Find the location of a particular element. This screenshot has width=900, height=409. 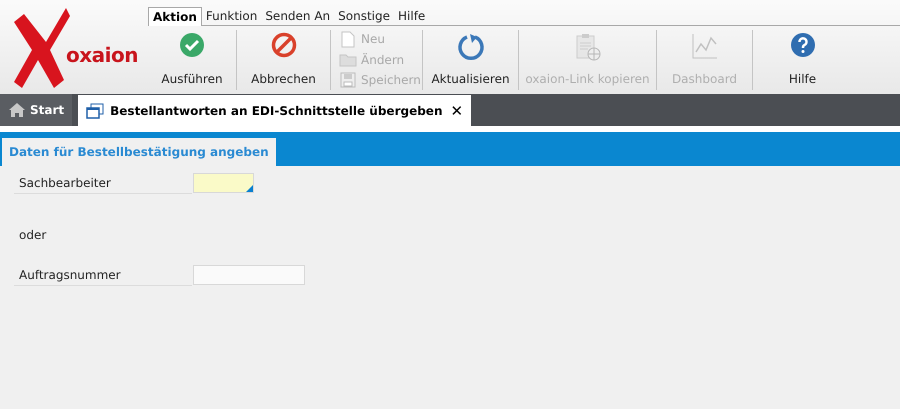

refresh-icon is located at coordinates (471, 47).